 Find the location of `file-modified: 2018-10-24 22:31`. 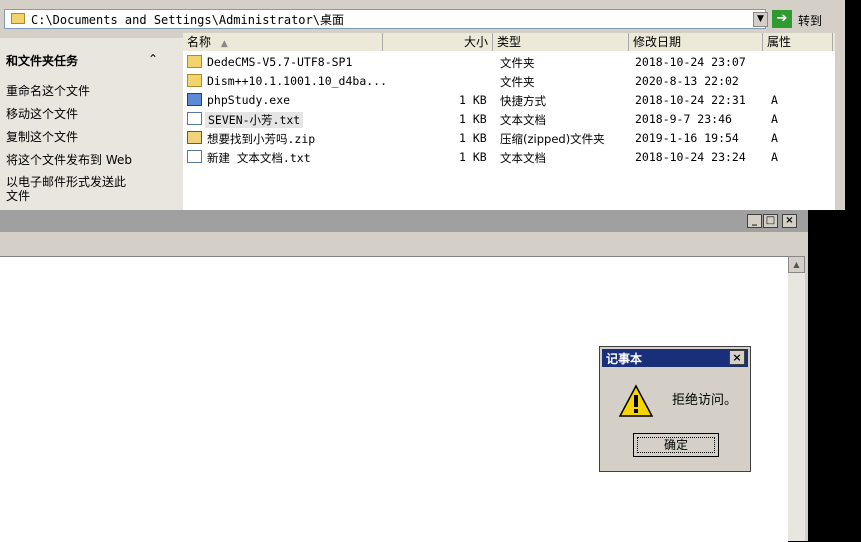

file-modified: 2018-10-24 22:31 is located at coordinates (690, 100).